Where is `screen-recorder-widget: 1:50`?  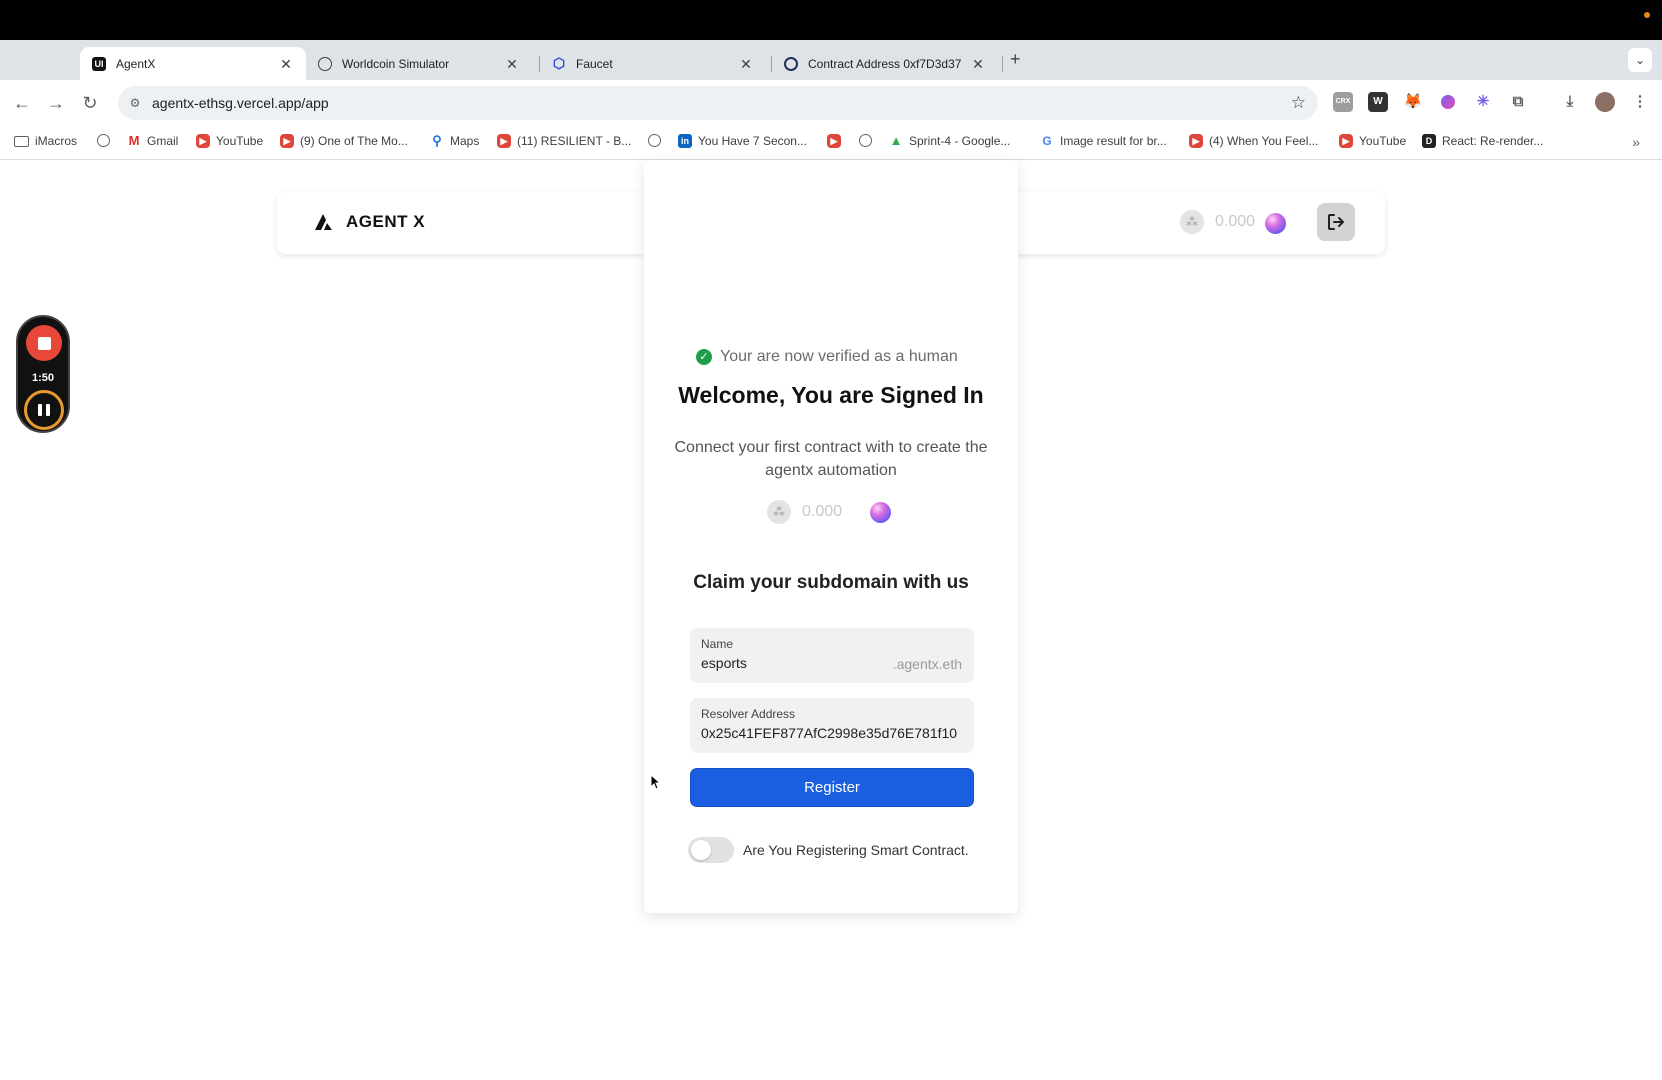
screen-recorder-widget: 1:50 is located at coordinates (43, 374).